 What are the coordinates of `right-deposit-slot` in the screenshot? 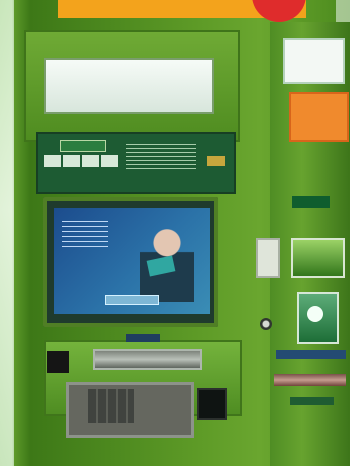 It's located at (310, 380).